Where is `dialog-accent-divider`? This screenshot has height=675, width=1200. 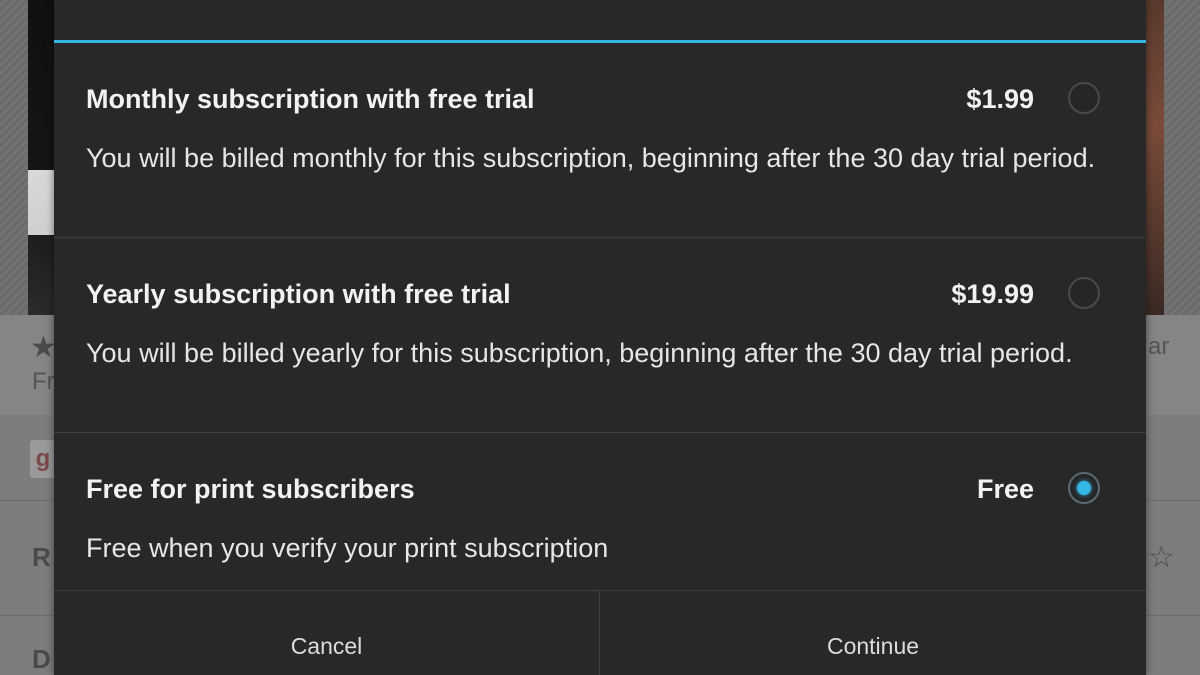
dialog-accent-divider is located at coordinates (600, 41).